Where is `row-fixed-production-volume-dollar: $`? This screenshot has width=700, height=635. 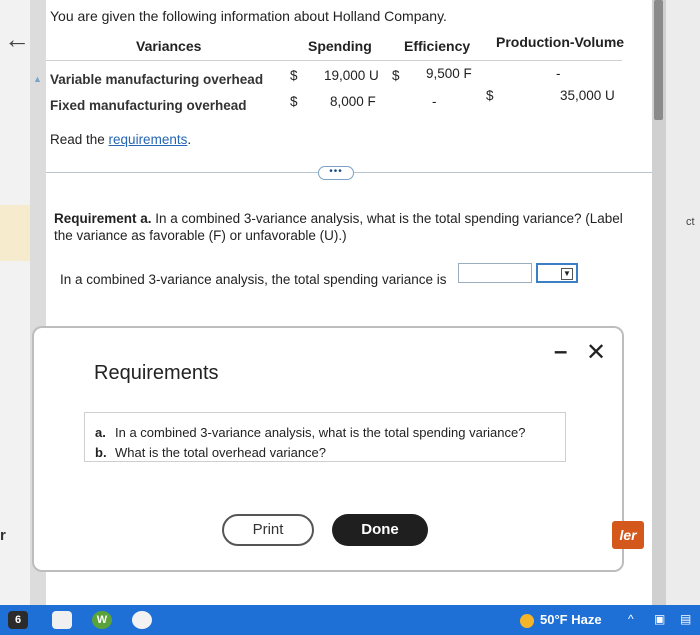 row-fixed-production-volume-dollar: $ is located at coordinates (490, 95).